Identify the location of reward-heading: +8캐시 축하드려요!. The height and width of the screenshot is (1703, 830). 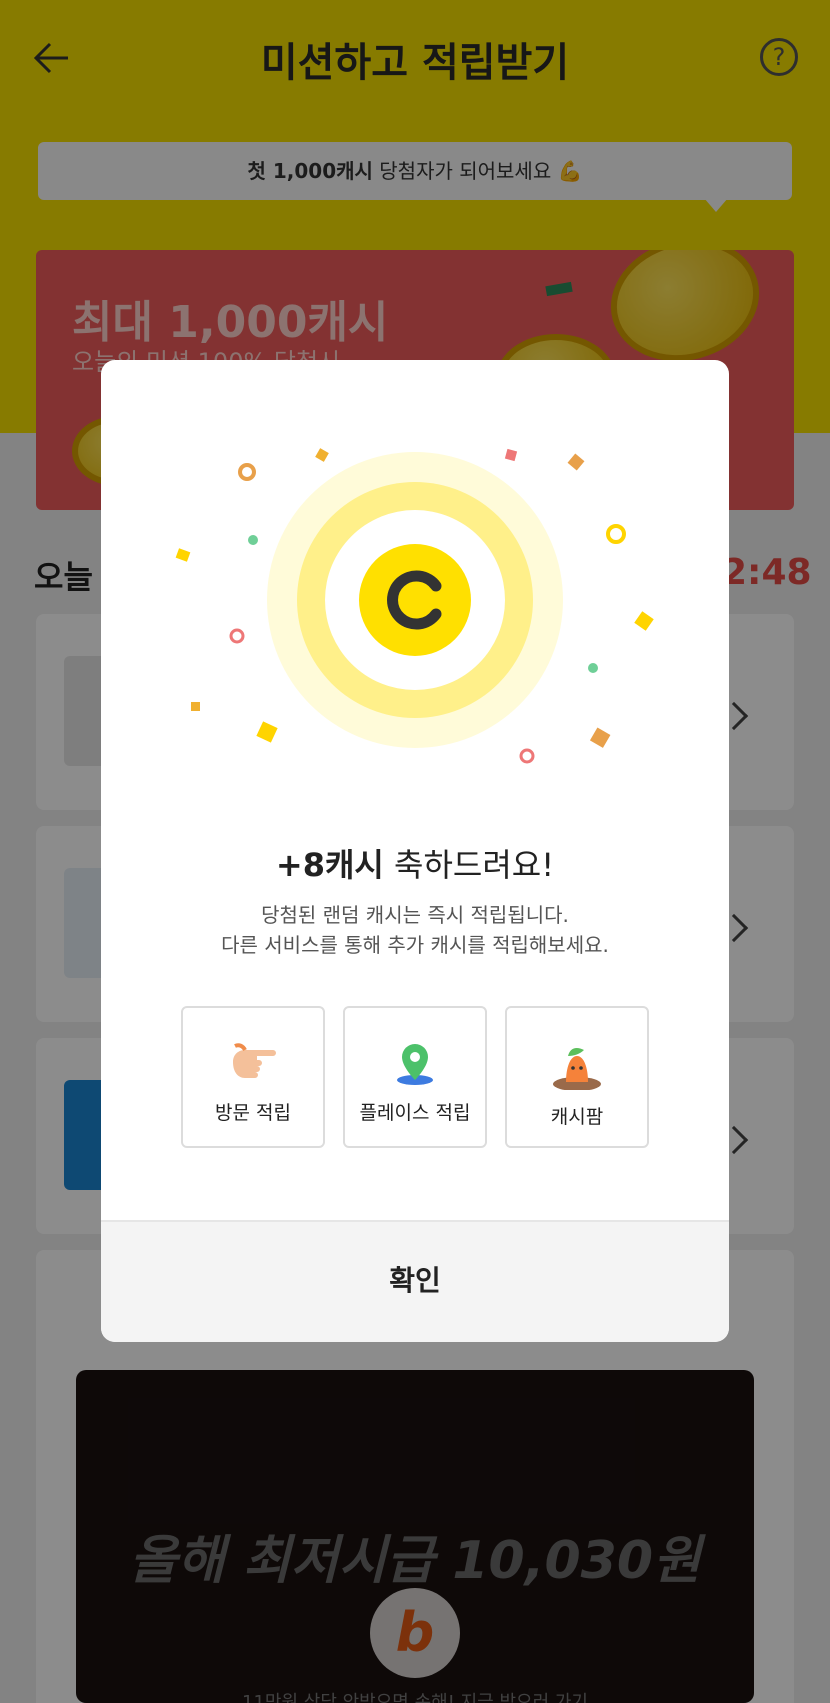
(415, 863).